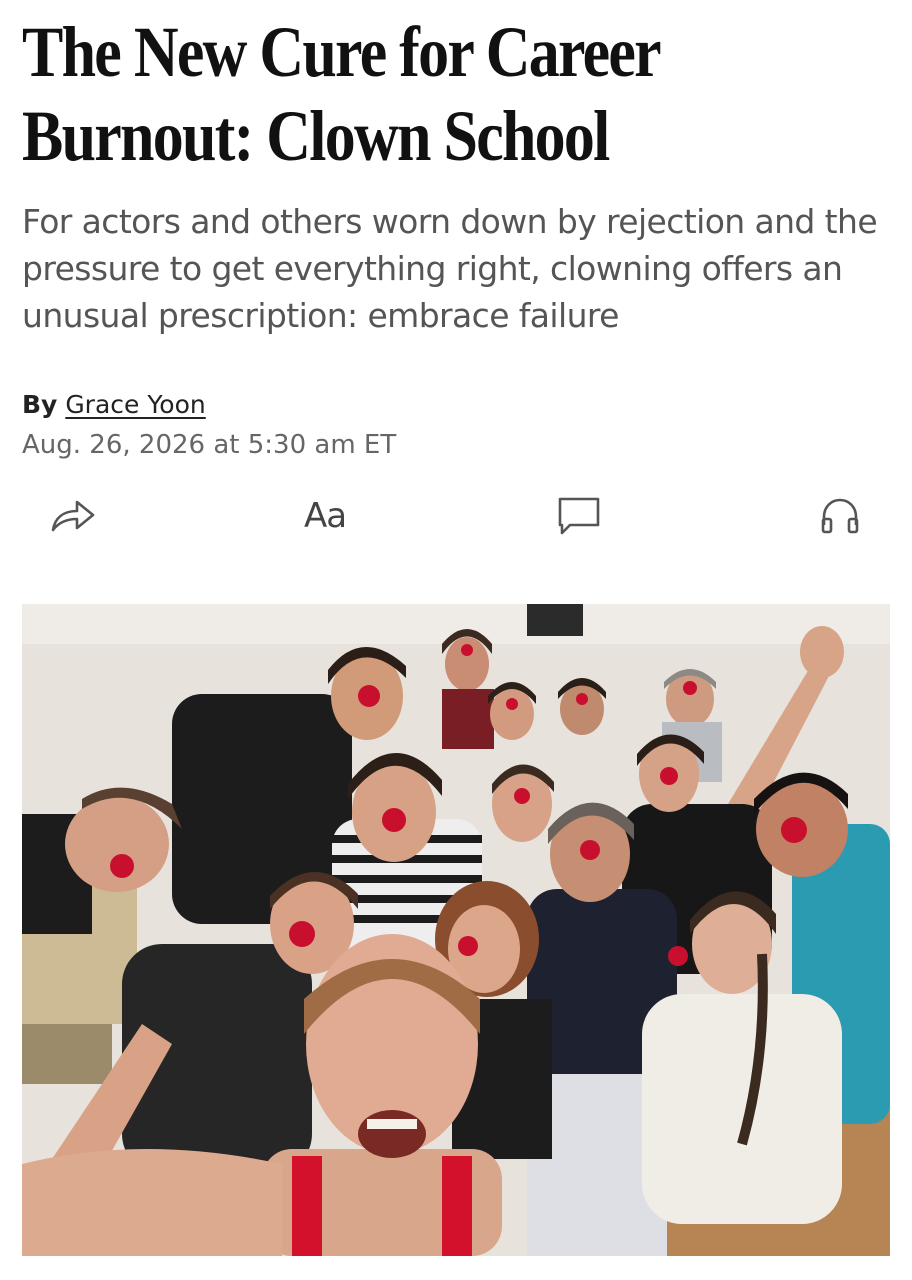 This screenshot has height=1280, width=912. I want to click on headphones-icon, so click(840, 516).